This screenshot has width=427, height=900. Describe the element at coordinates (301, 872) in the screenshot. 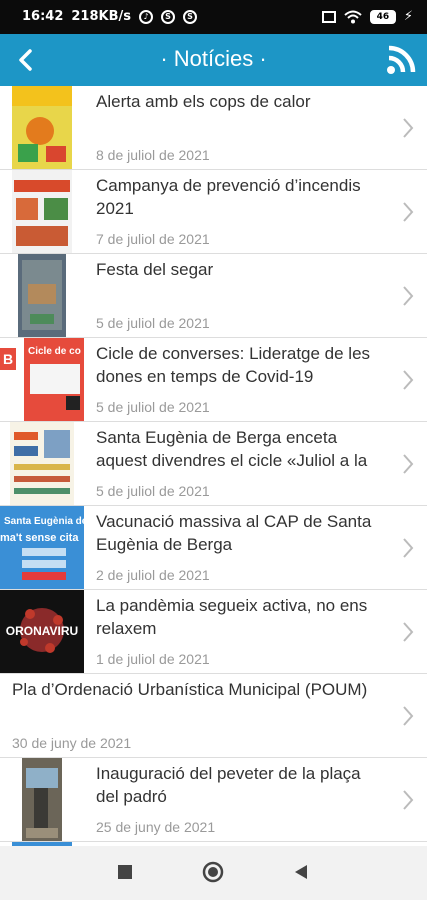

I see `system-back-button` at that location.